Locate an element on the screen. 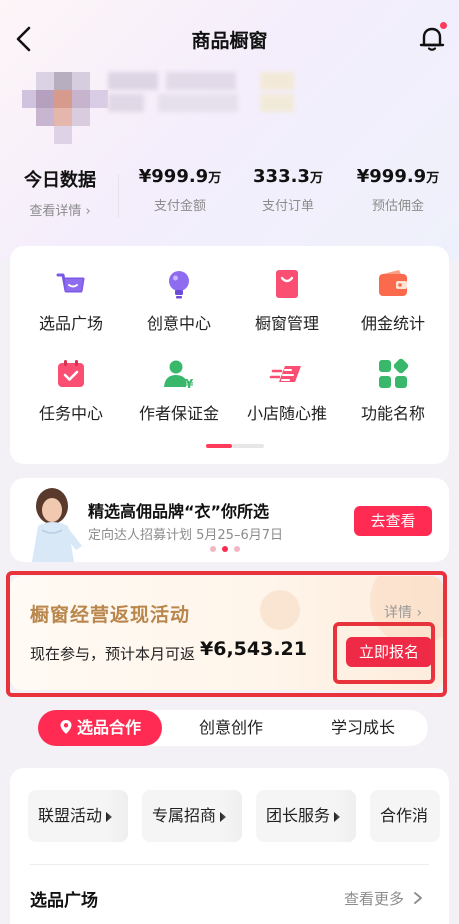 This screenshot has height=924, width=459. chevron-right-icon is located at coordinates (417, 898).